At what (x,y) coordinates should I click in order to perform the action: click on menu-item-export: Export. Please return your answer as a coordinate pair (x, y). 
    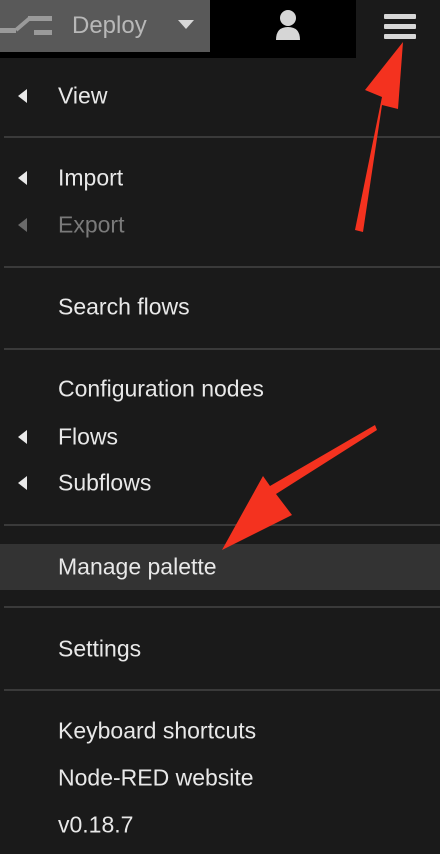
    Looking at the image, I should click on (220, 225).